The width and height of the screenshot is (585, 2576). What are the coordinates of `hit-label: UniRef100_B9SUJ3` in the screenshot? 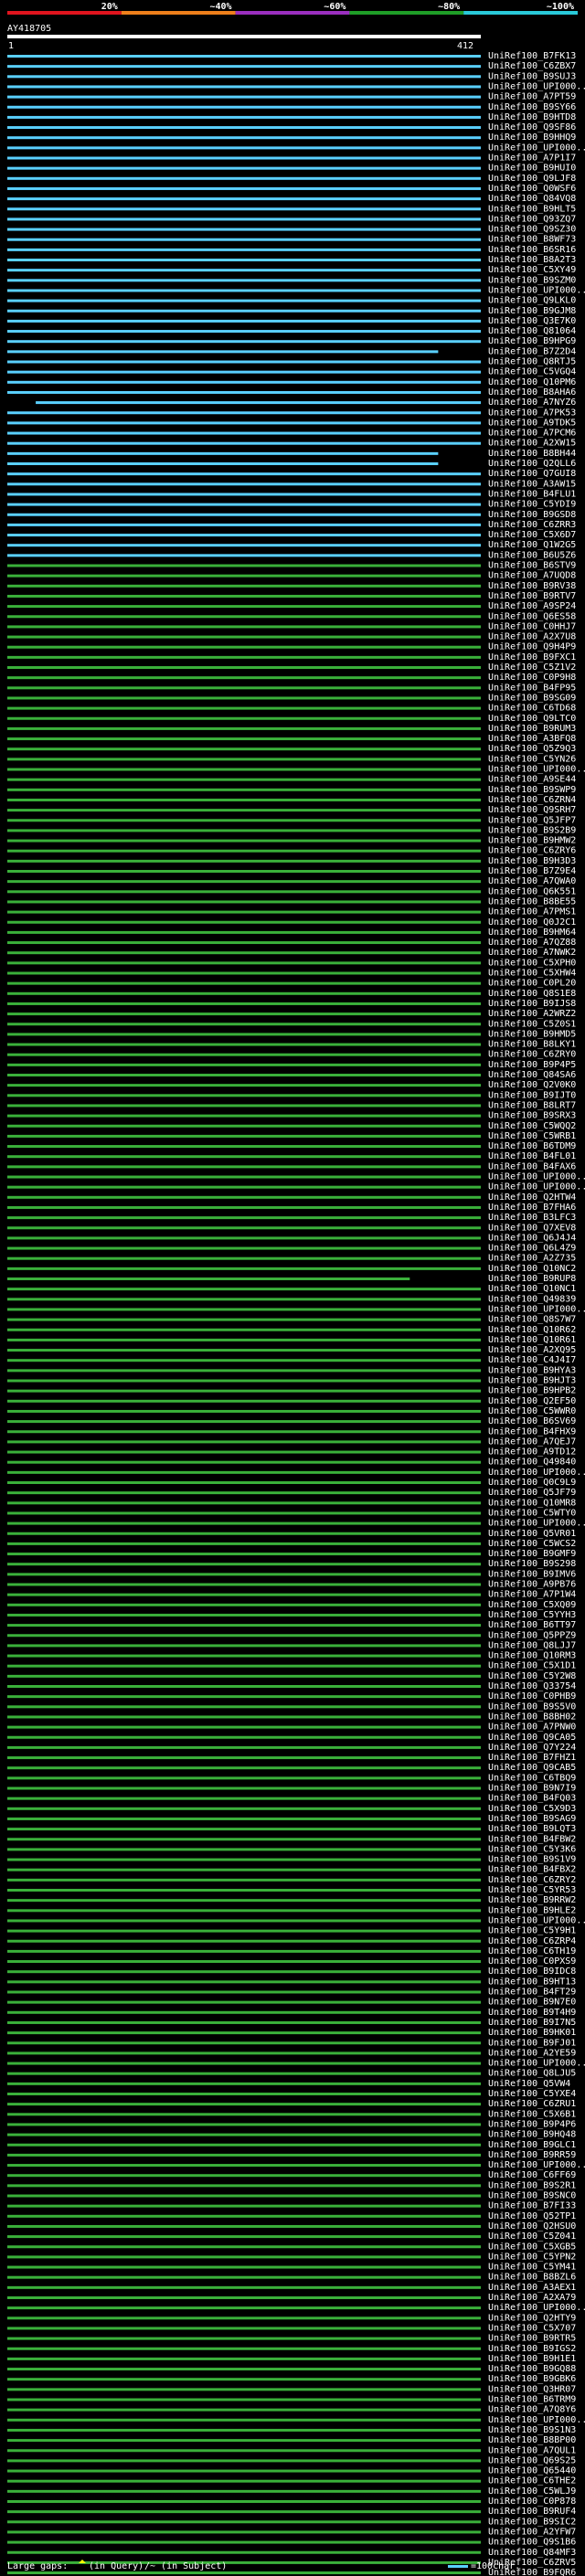 It's located at (532, 76).